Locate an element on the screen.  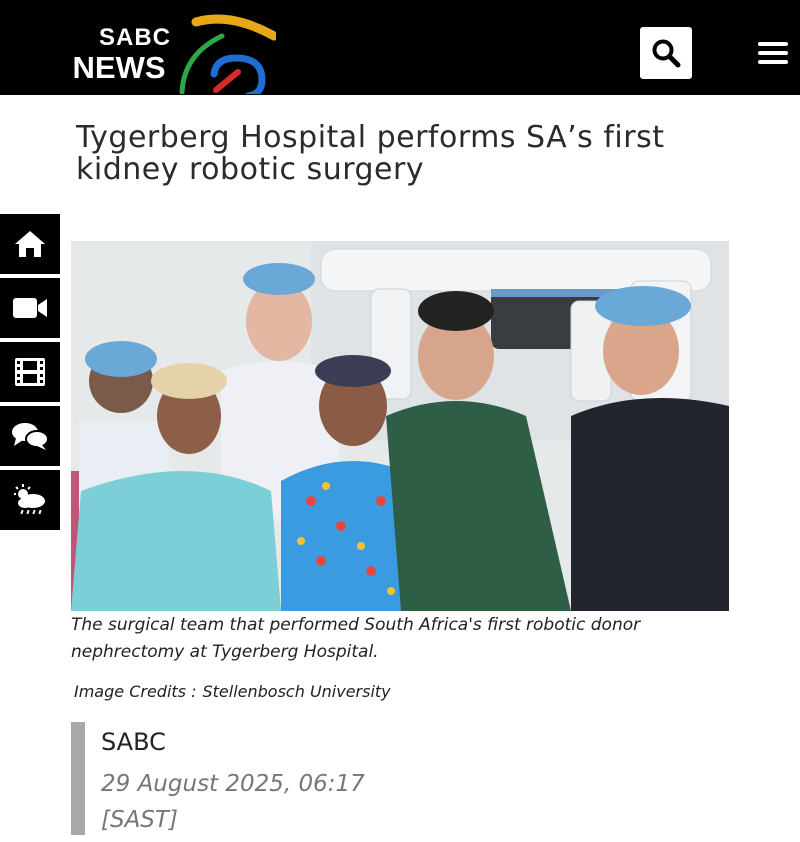
film-icon is located at coordinates (30, 372).